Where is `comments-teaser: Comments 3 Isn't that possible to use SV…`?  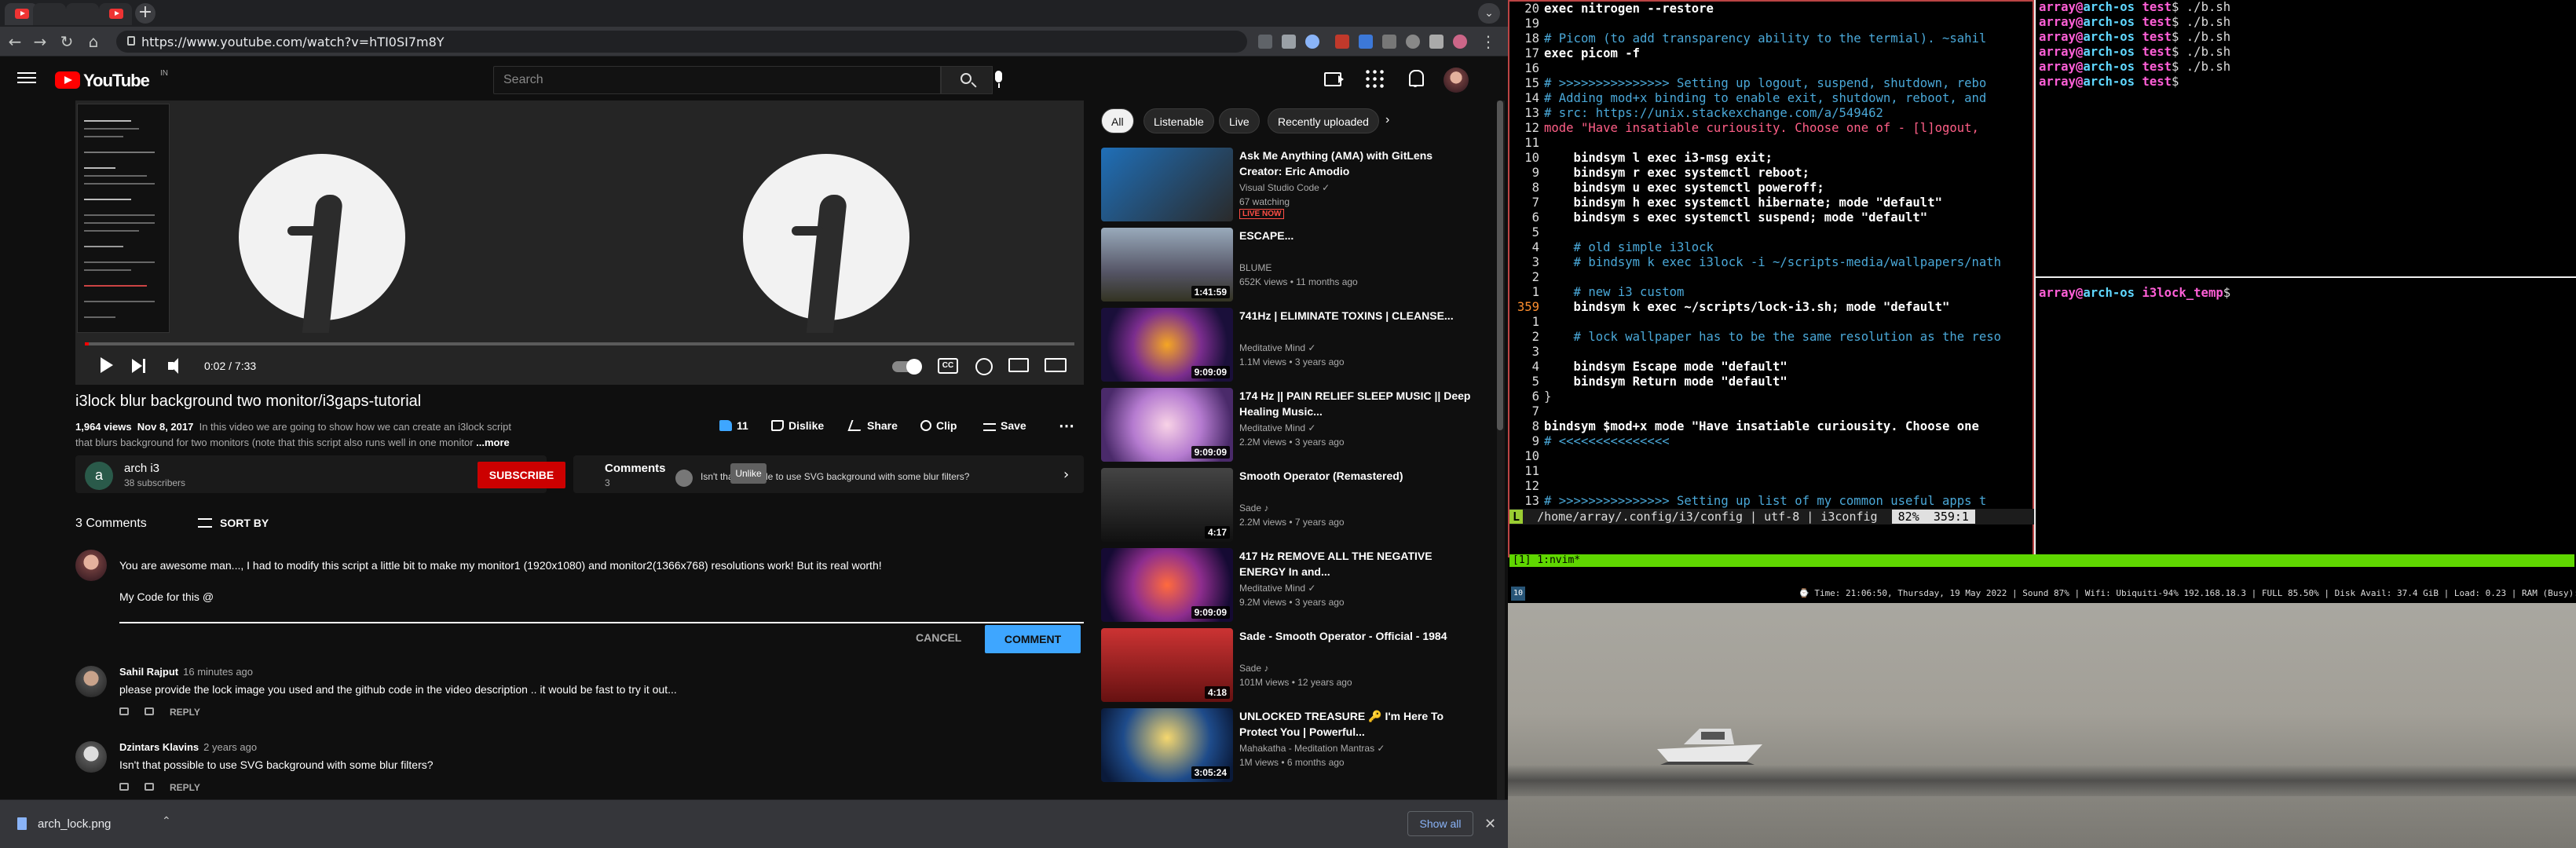
comments-teaser: Comments 3 Isn't that possible to use SV… is located at coordinates (829, 474).